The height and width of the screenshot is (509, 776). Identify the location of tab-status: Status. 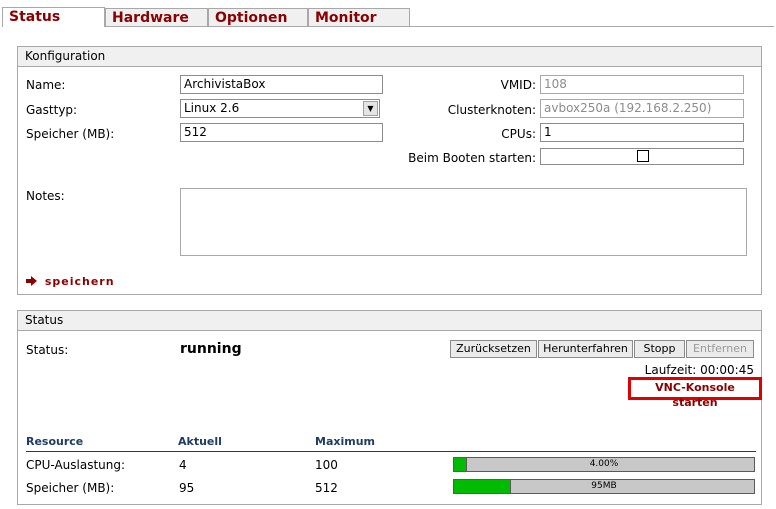
(53, 17).